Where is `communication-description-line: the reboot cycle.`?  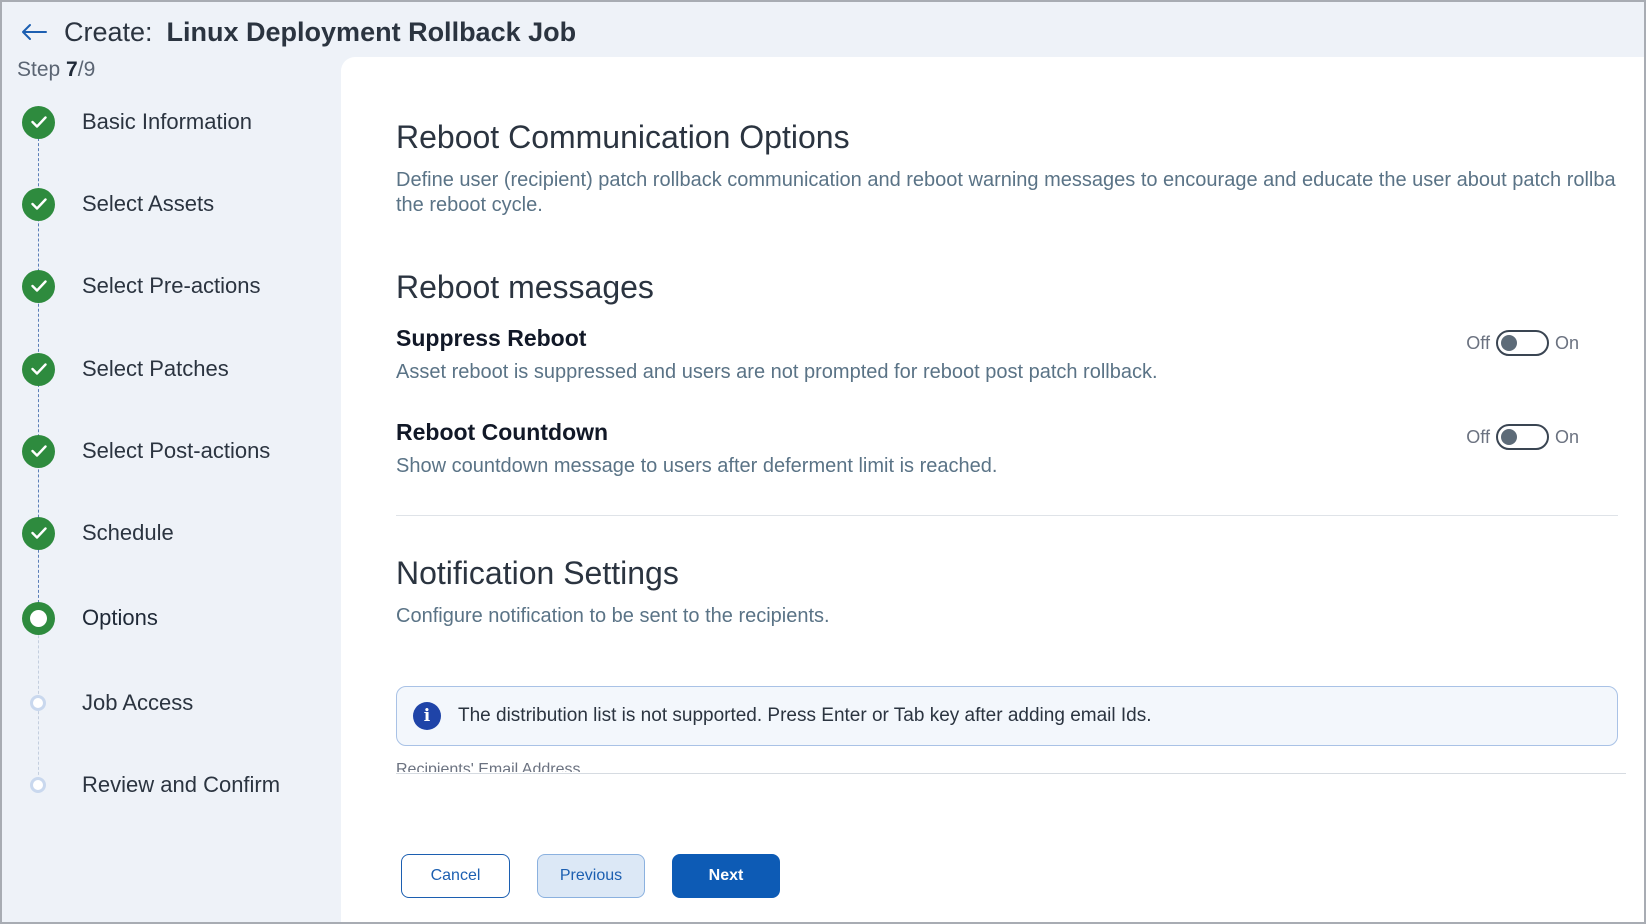
communication-description-line: the reboot cycle. is located at coordinates (469, 205).